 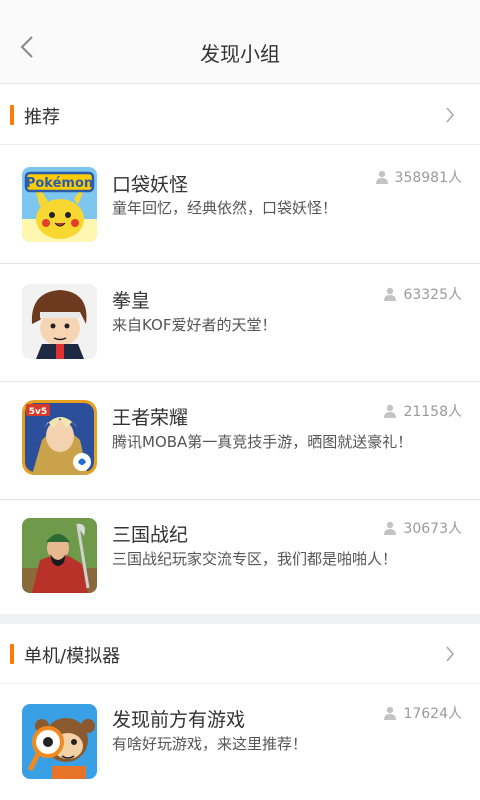 What do you see at coordinates (59, 204) in the screenshot?
I see `pokemon-thumbnail: Pokémon` at bounding box center [59, 204].